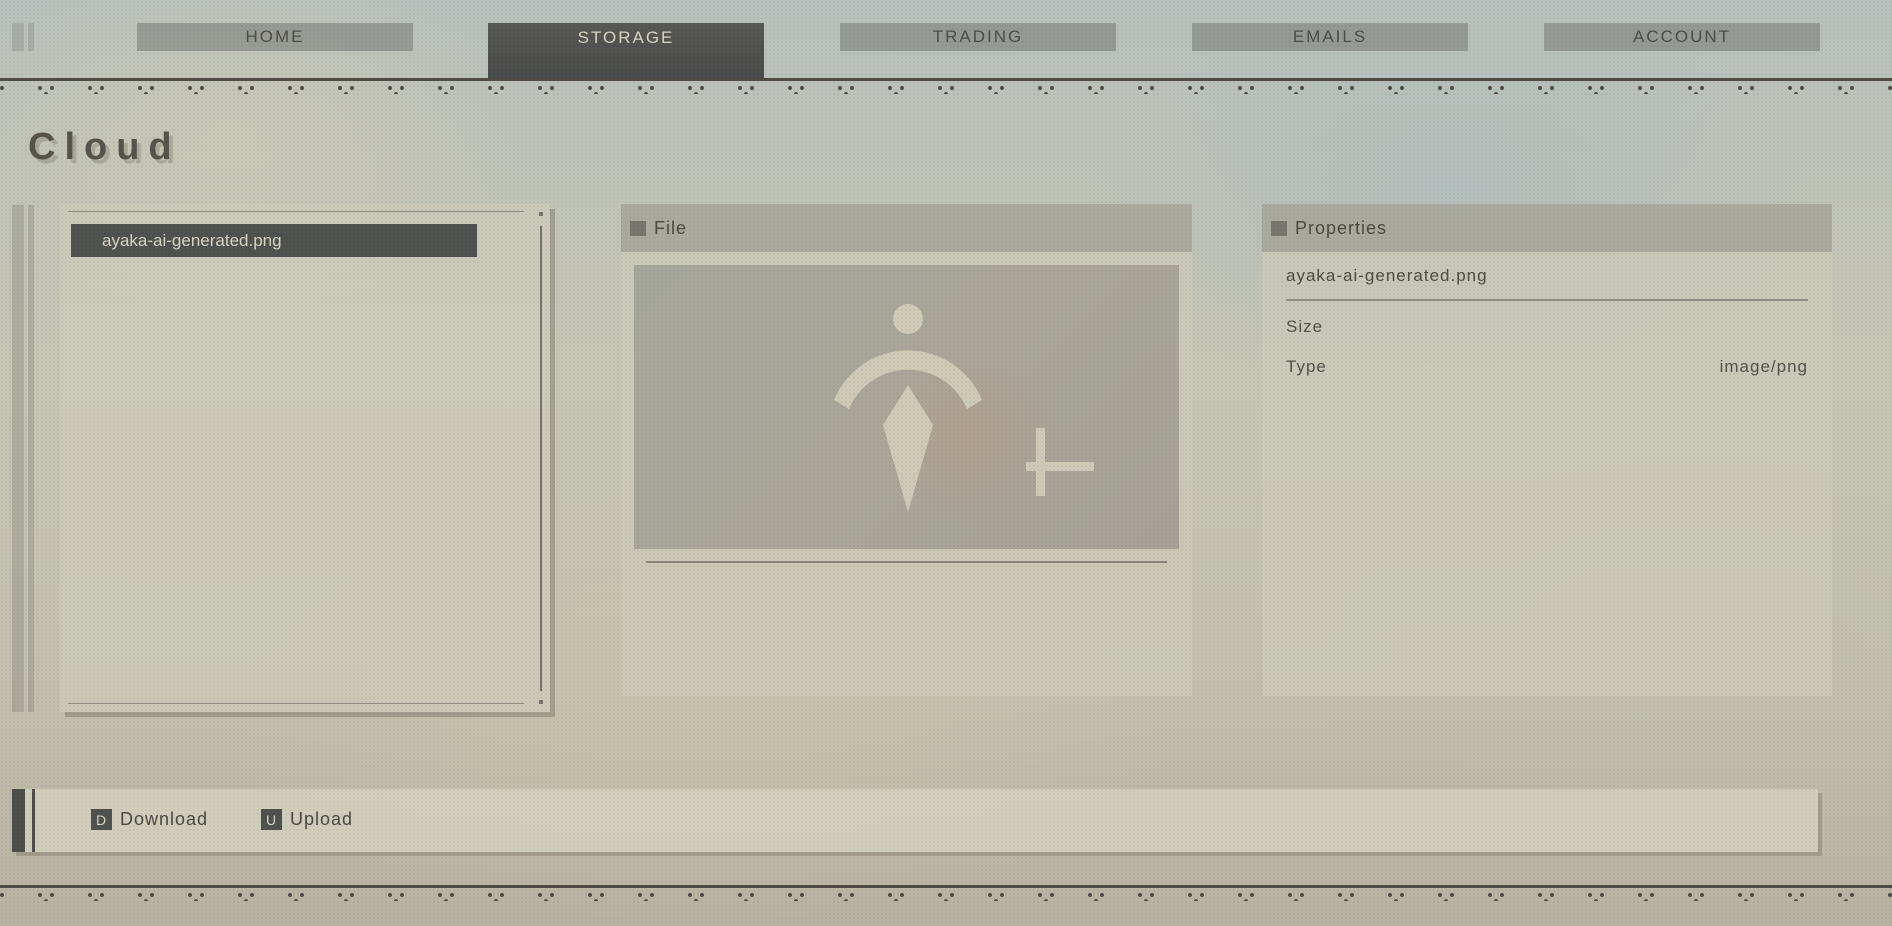  What do you see at coordinates (104, 147) in the screenshot?
I see `page-title: Cloud` at bounding box center [104, 147].